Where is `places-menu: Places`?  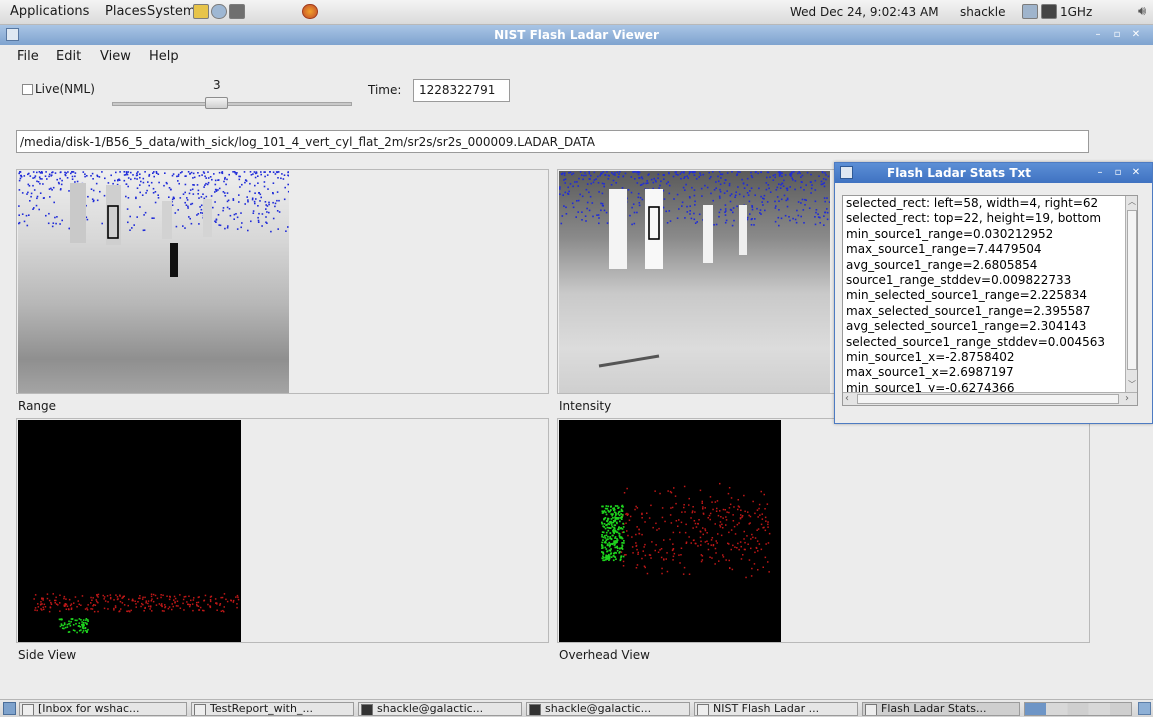
places-menu: Places is located at coordinates (125, 11).